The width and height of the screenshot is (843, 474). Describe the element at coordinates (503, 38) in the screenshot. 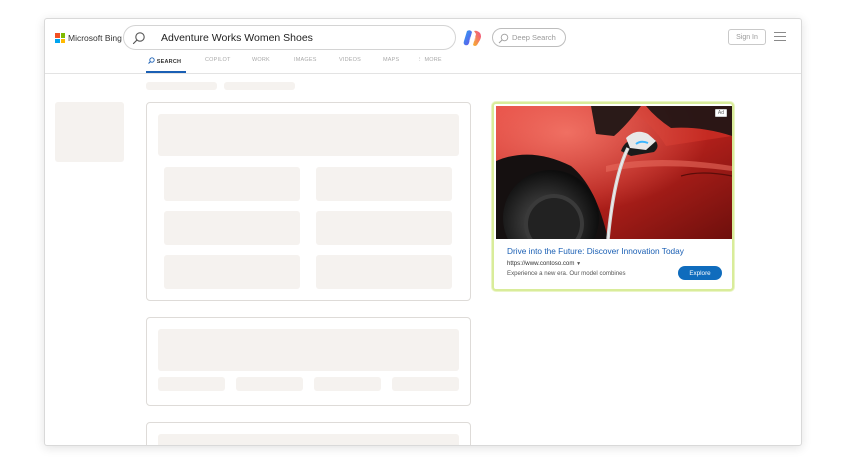

I see `deep-search-icon` at that location.